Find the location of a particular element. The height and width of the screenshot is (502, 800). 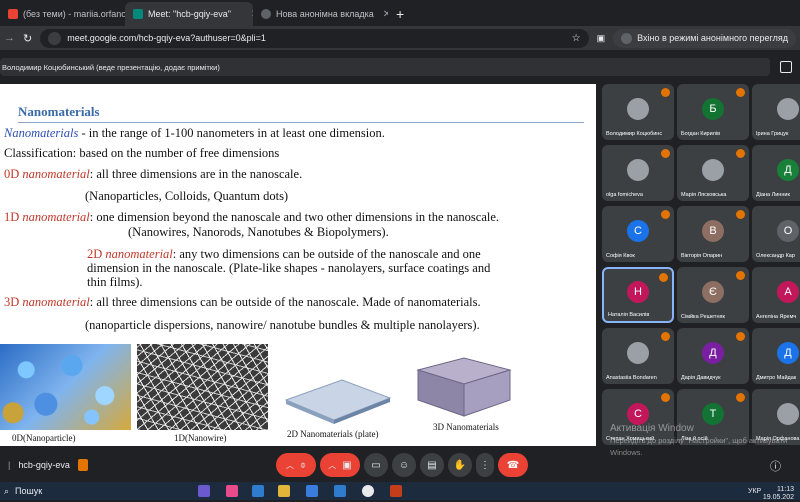

clock-time: 11:13 is located at coordinates (785, 489).